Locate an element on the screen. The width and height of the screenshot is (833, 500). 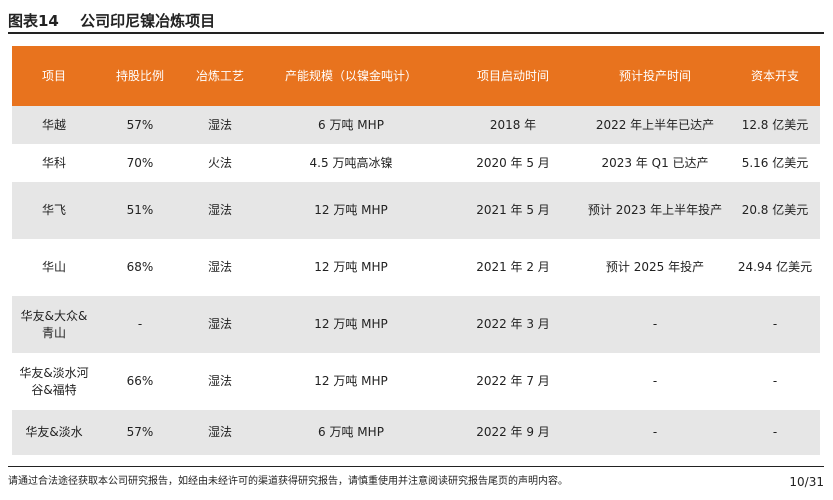
figure-number: 图表14 is located at coordinates (33, 21).